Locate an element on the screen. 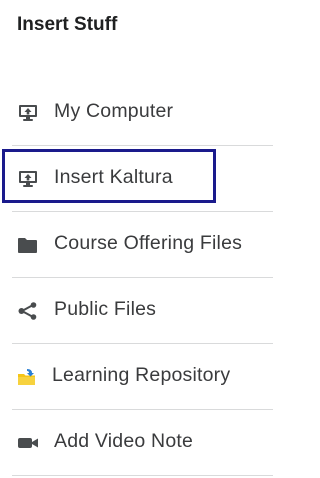 Image resolution: width=320 pixels, height=478 pixels. list-item-label: Add Video Note is located at coordinates (124, 441).